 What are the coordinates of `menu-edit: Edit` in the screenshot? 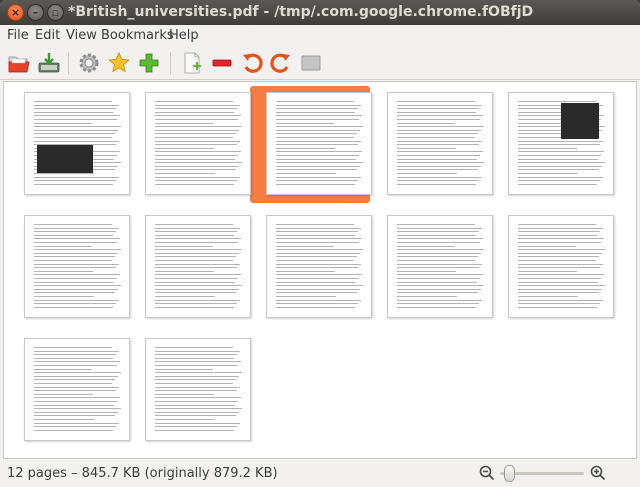 It's located at (47, 35).